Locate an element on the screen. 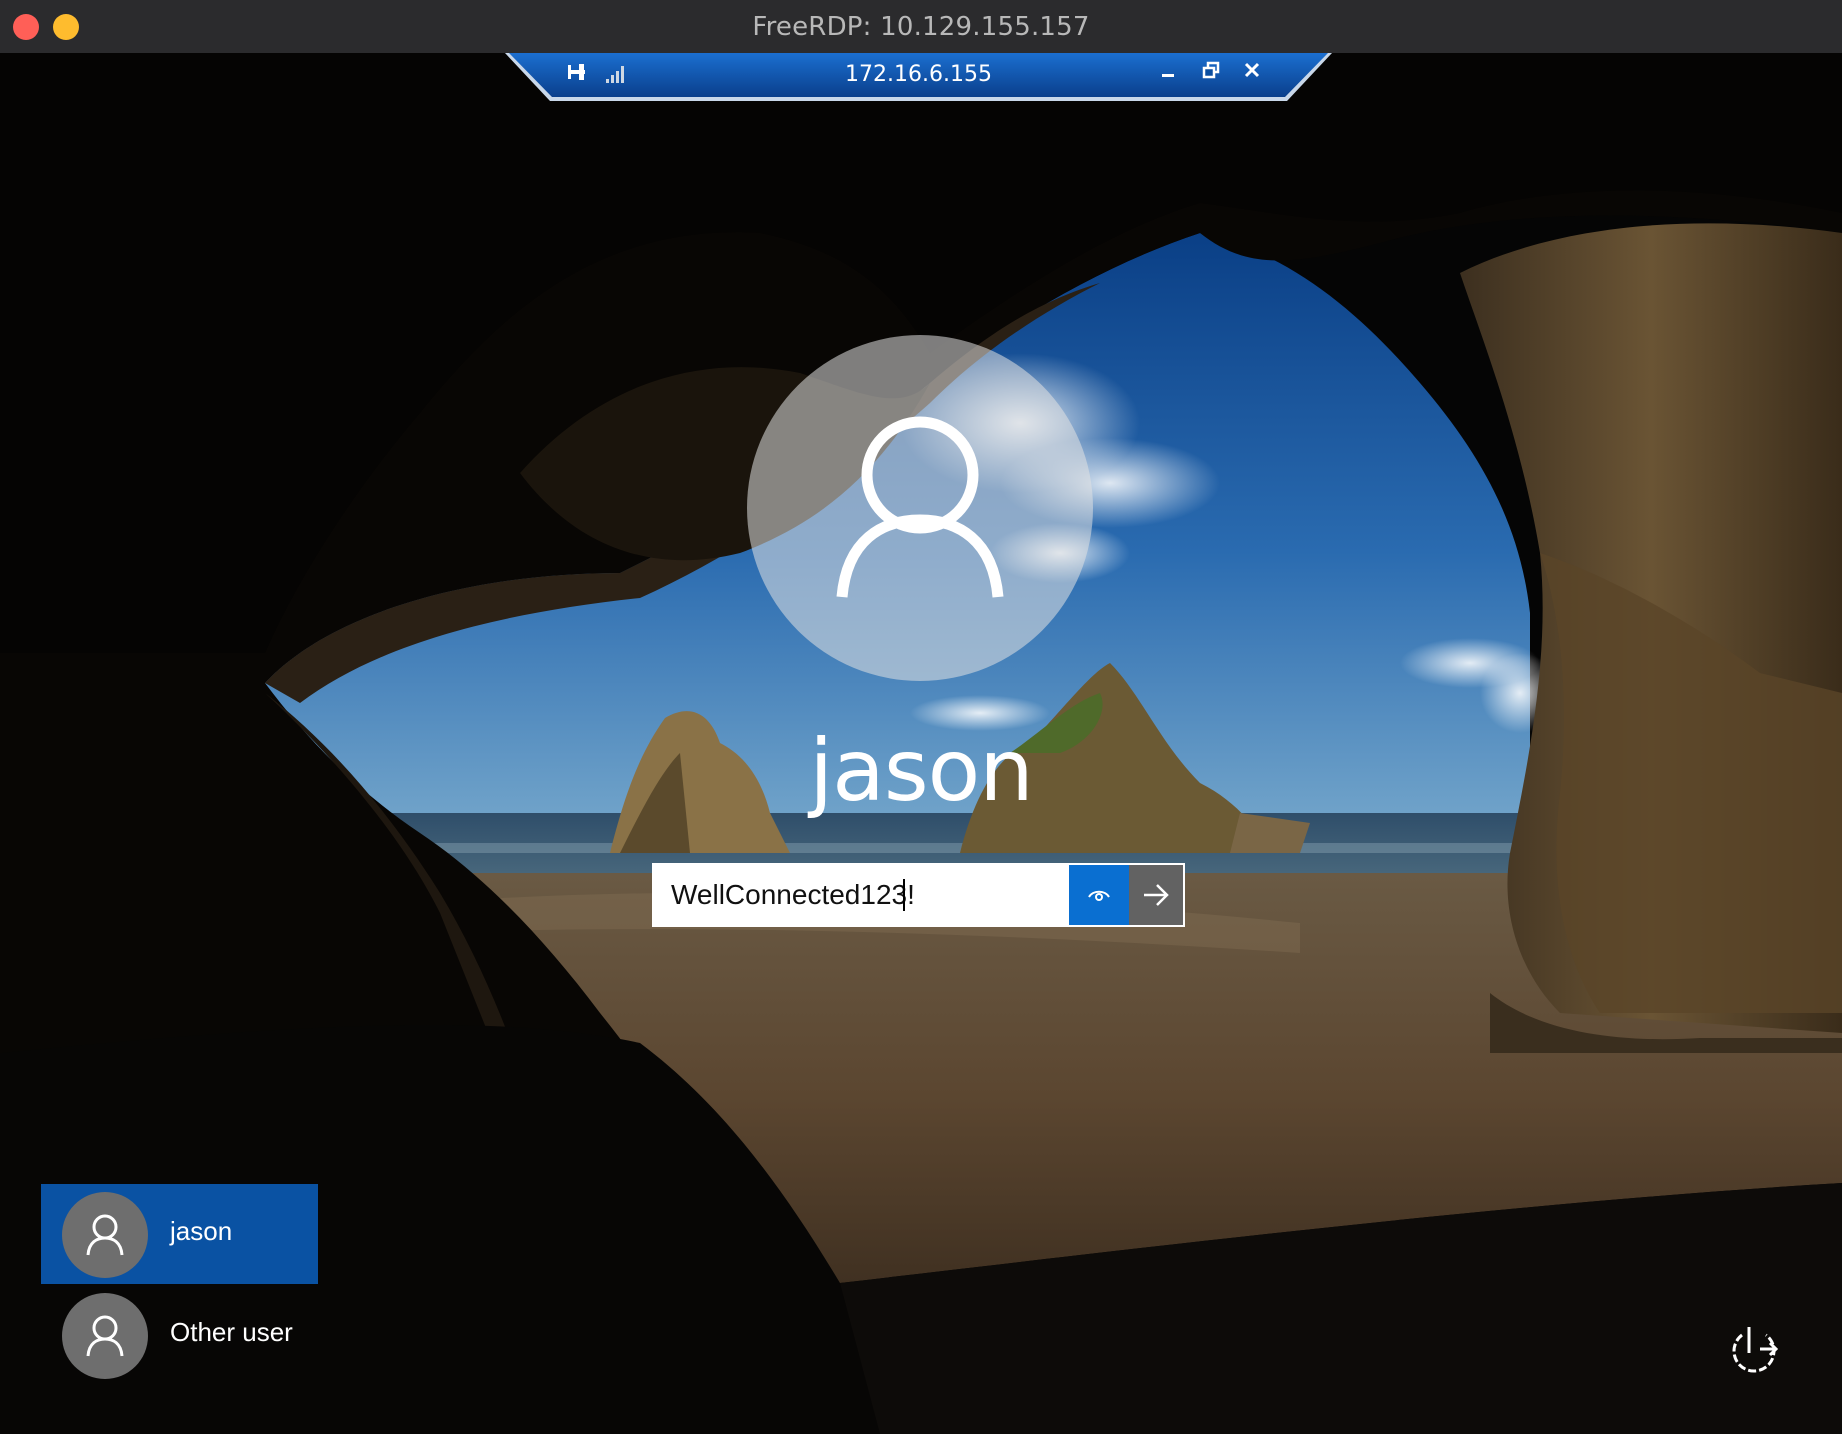 This screenshot has width=1842, height=1434. password-input is located at coordinates (861, 895).